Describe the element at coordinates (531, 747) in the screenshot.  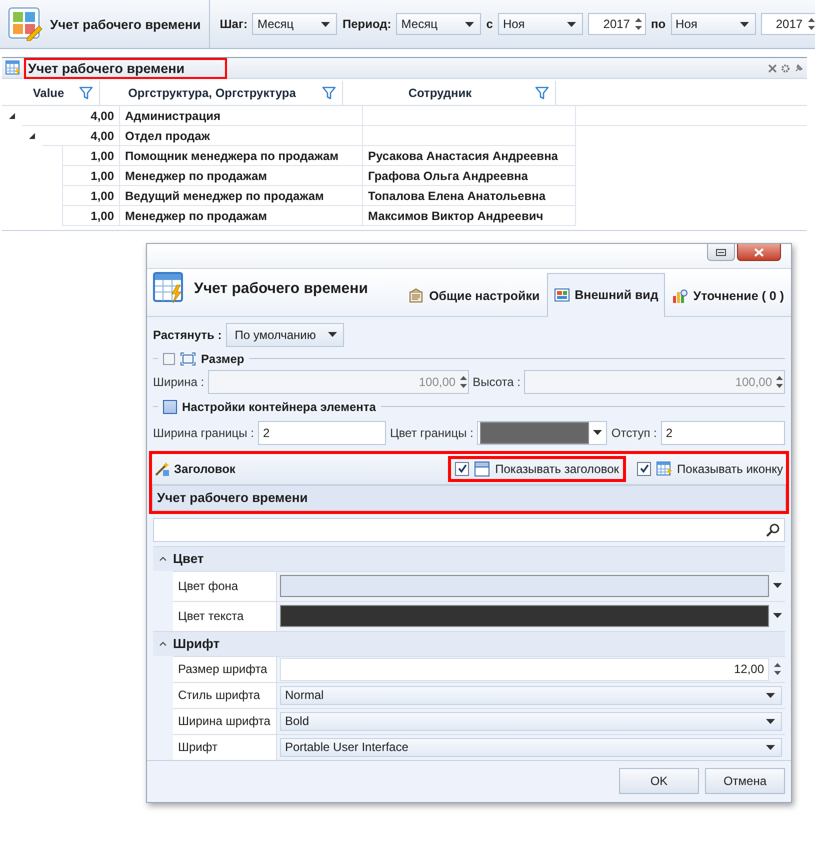
I see `dropdown: Portable User Interface` at that location.